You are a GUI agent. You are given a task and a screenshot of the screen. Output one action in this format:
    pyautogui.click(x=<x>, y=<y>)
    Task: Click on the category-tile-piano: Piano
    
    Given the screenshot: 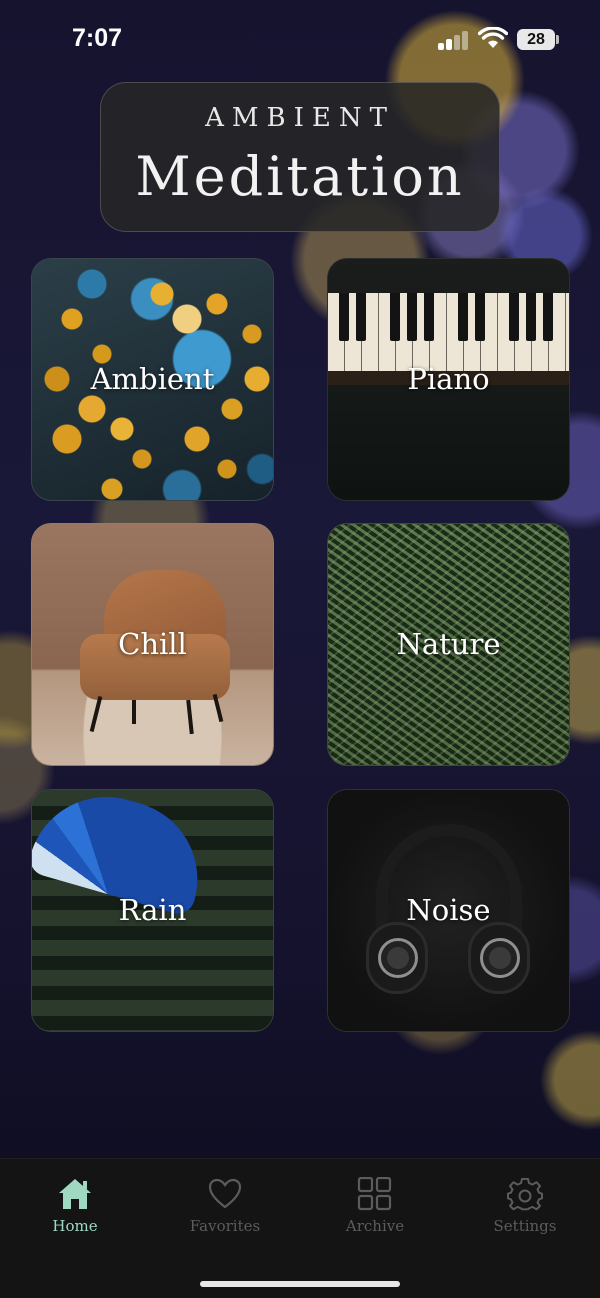 What is the action you would take?
    pyautogui.click(x=448, y=379)
    